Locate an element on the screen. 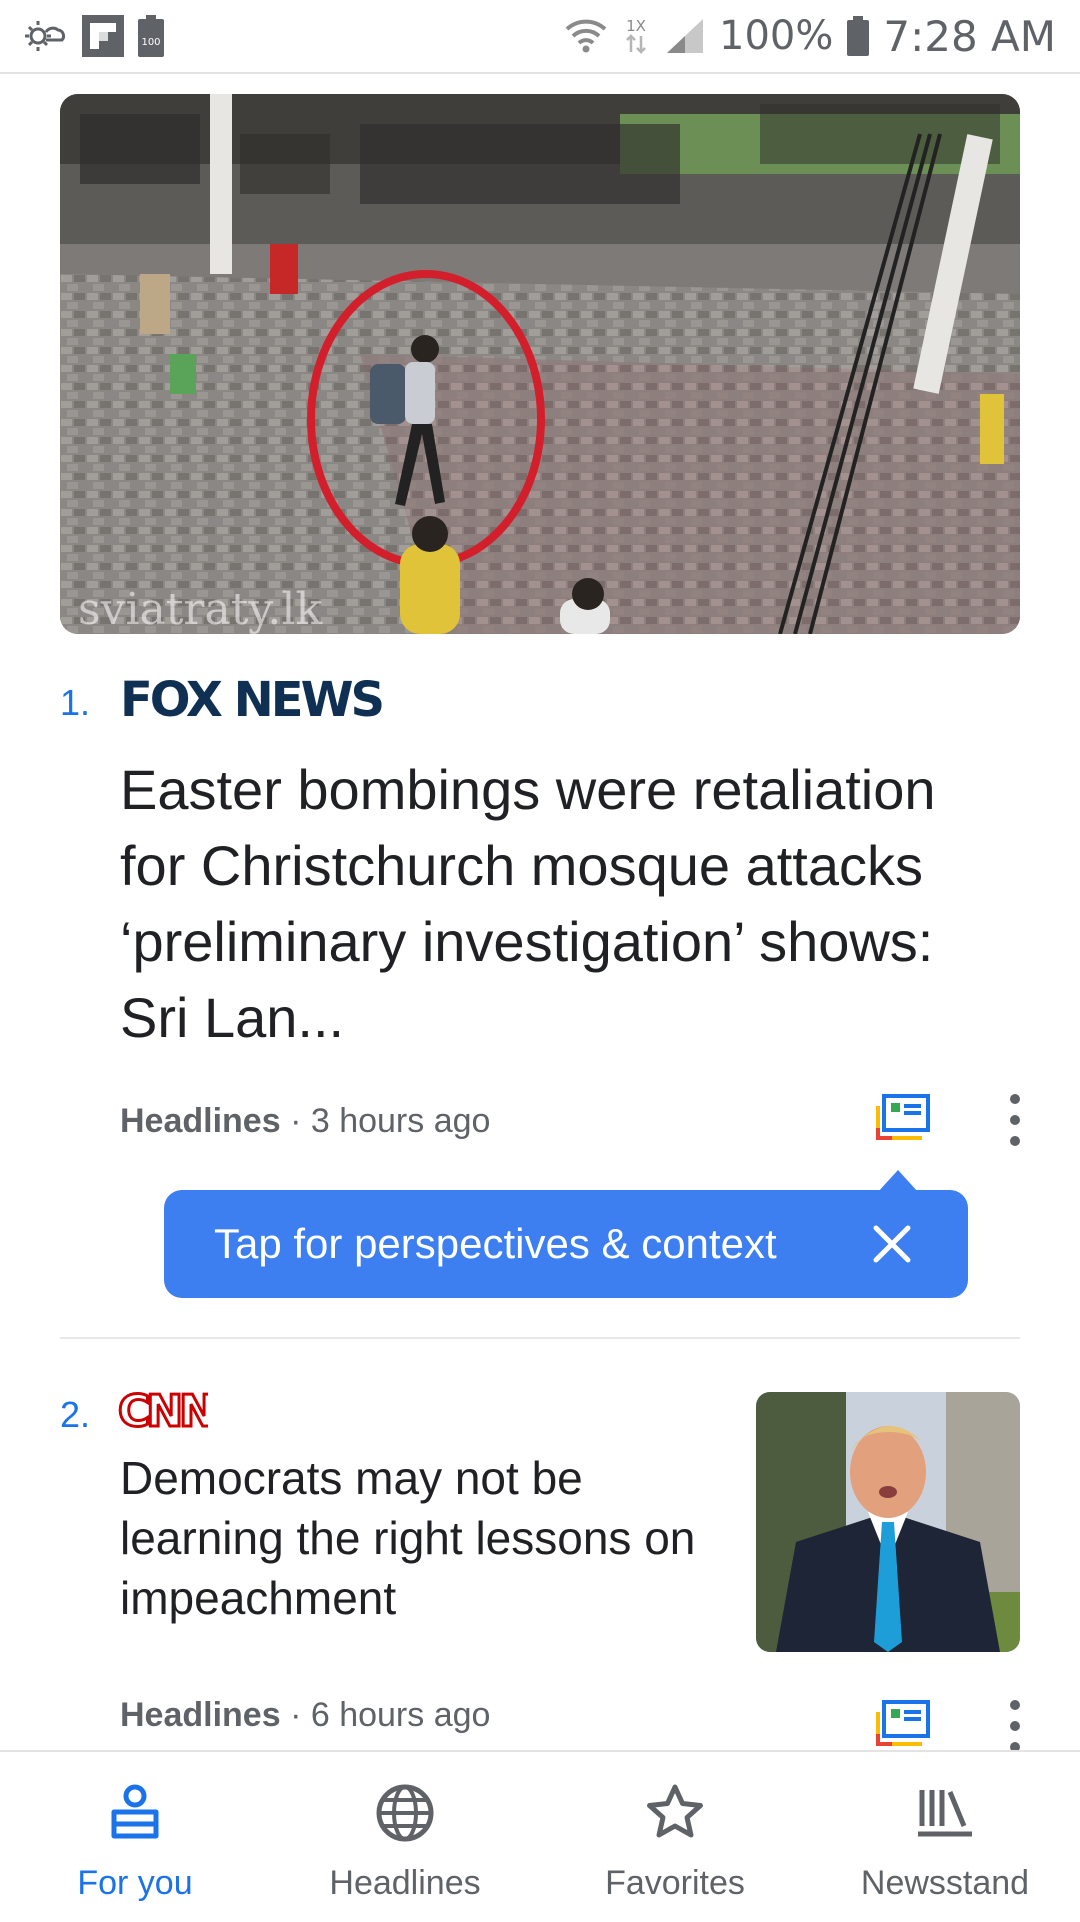 This screenshot has height=1922, width=1080. nav-label-favorites: Favorites is located at coordinates (675, 1883).